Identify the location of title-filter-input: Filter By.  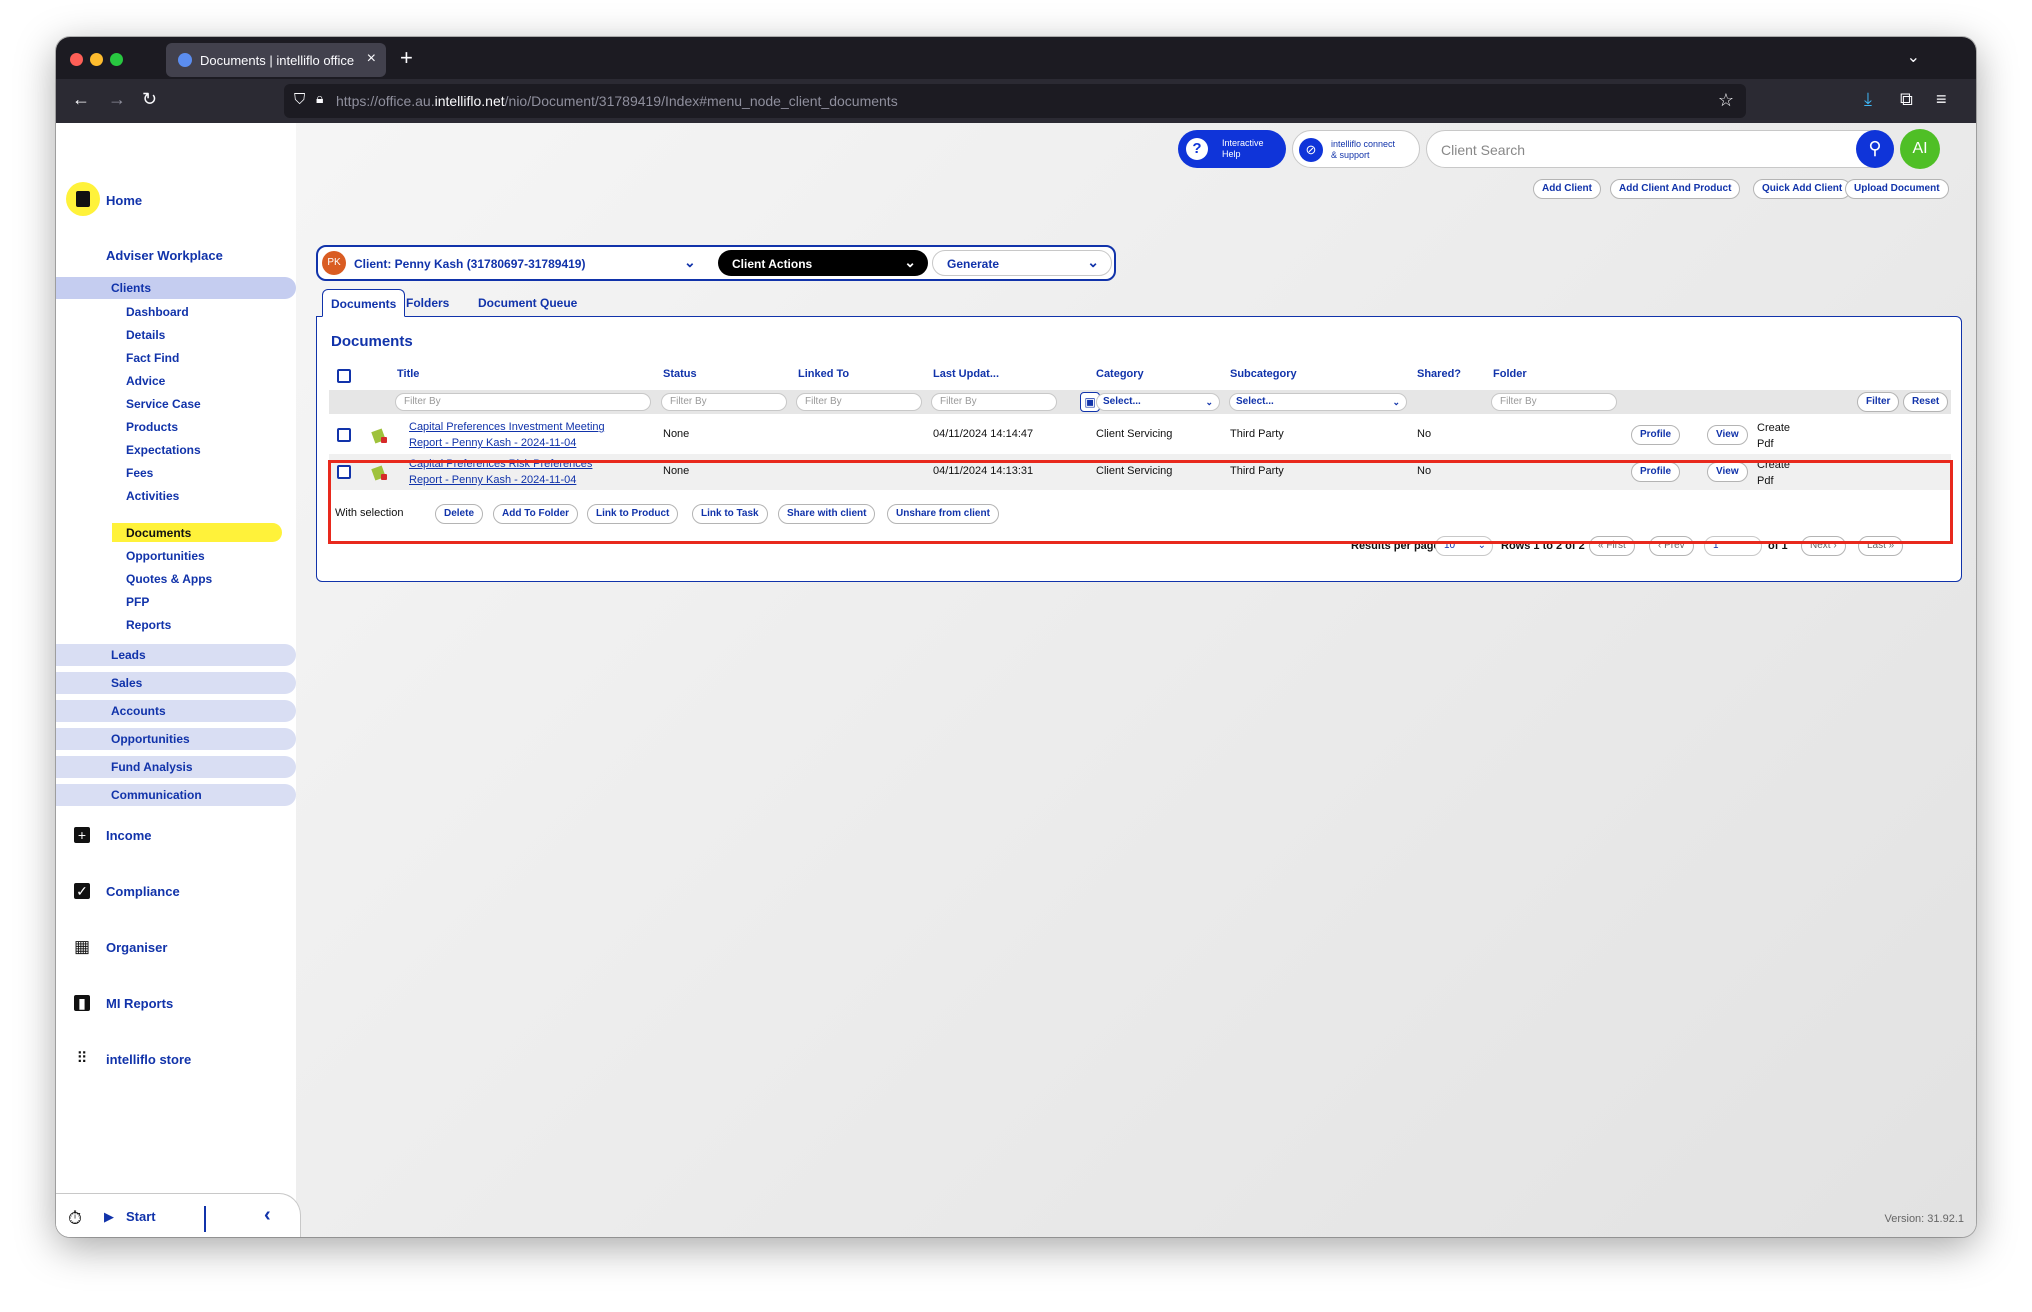
(523, 402).